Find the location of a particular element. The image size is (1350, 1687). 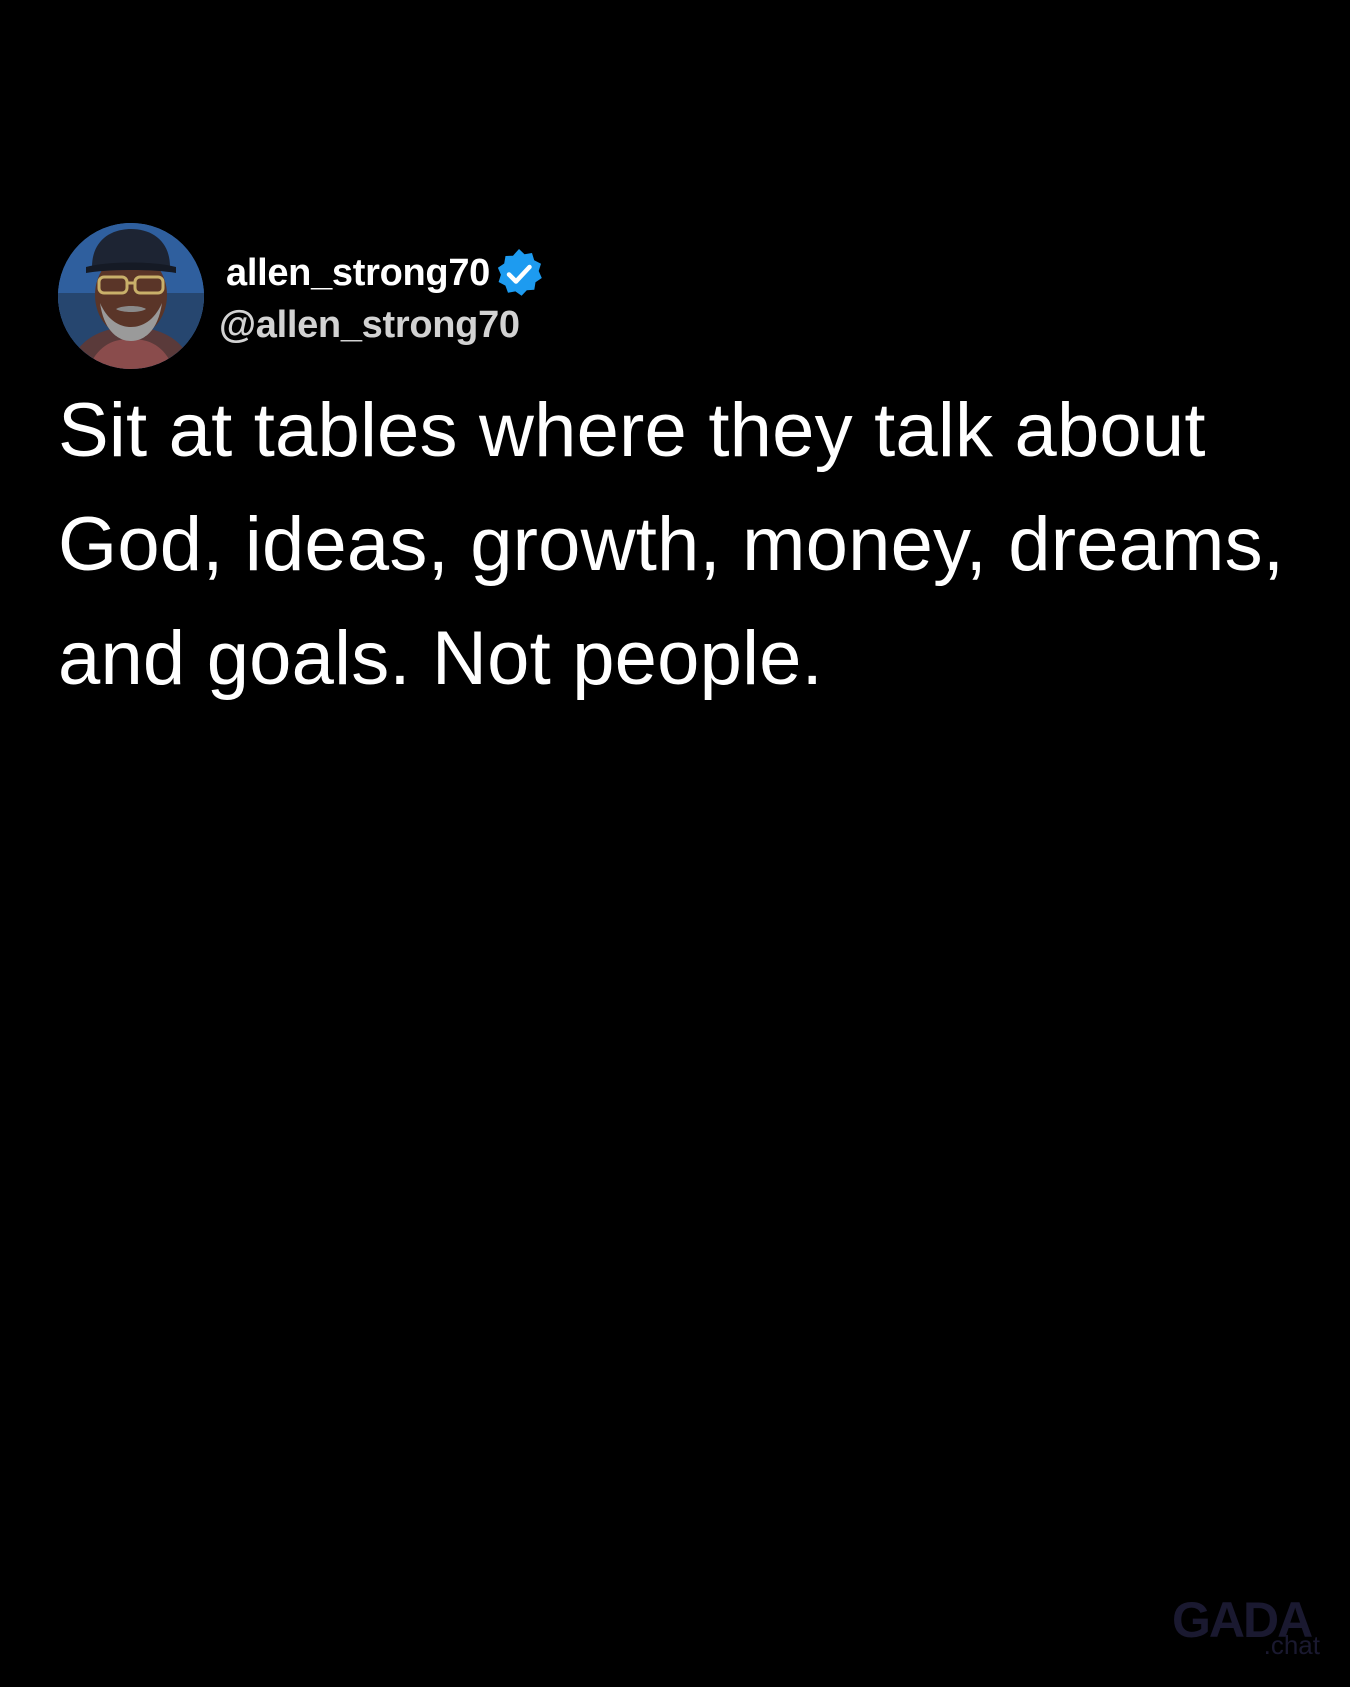

avatar is located at coordinates (131, 296).